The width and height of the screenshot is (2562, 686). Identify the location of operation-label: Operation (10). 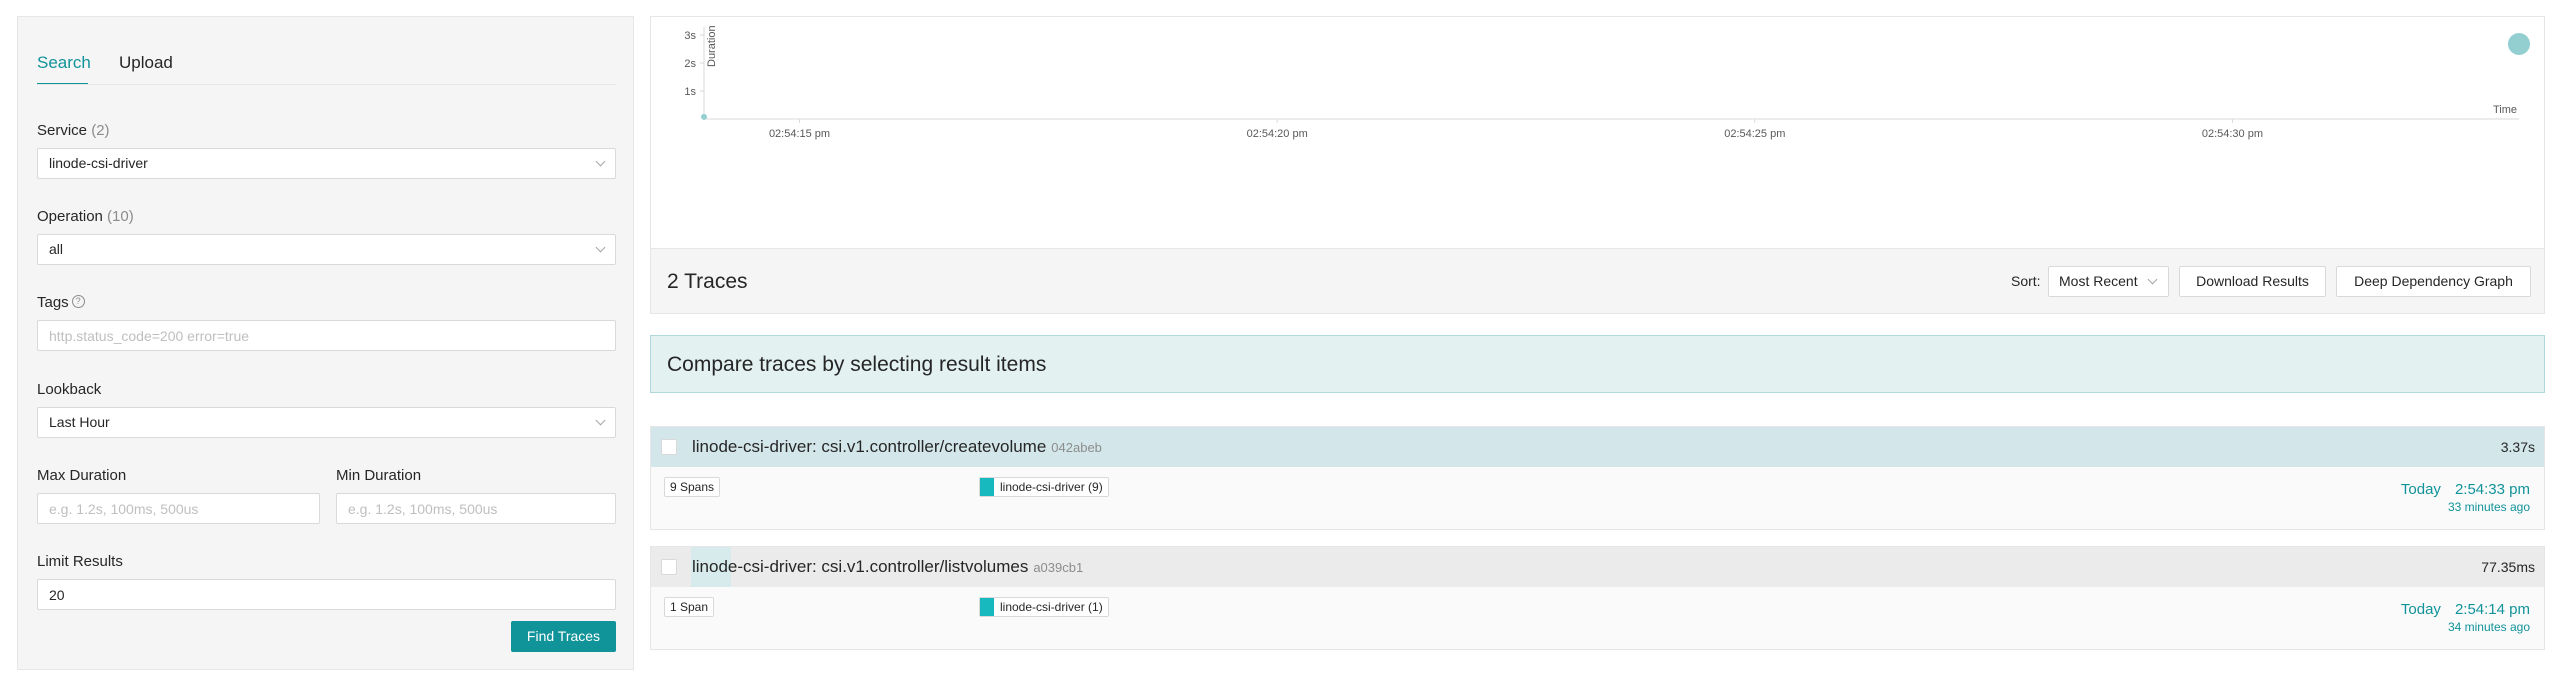
(85, 217).